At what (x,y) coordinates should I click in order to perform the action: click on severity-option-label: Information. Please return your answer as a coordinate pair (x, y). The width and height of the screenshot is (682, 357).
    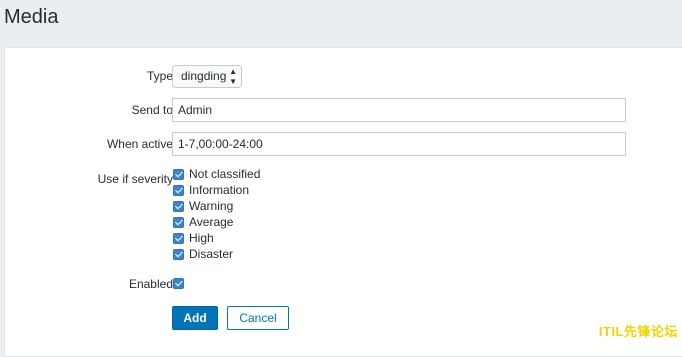
    Looking at the image, I should click on (219, 190).